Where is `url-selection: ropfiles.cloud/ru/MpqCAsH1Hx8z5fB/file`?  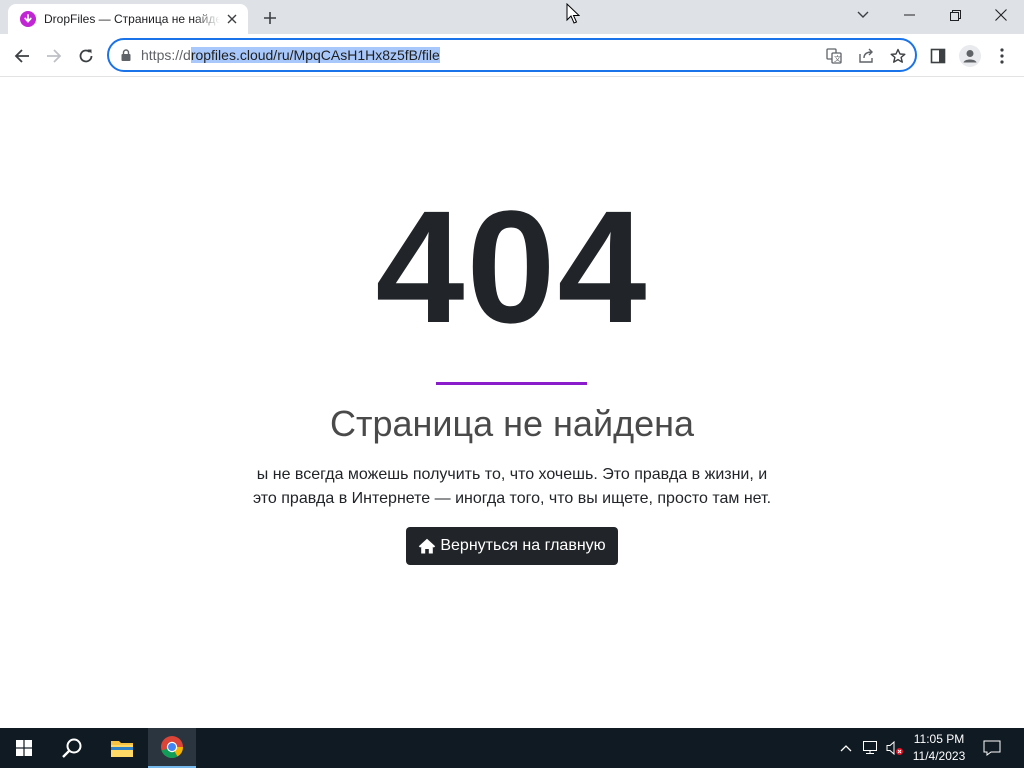 url-selection: ropfiles.cloud/ru/MpqCAsH1Hx8z5fB/file is located at coordinates (315, 55).